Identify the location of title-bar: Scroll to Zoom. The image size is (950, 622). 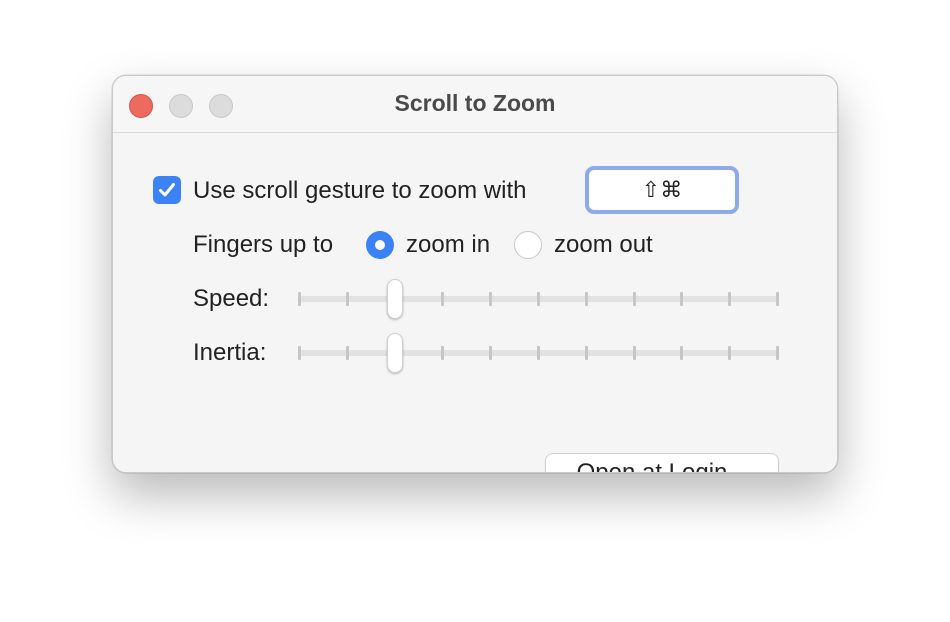
(475, 104).